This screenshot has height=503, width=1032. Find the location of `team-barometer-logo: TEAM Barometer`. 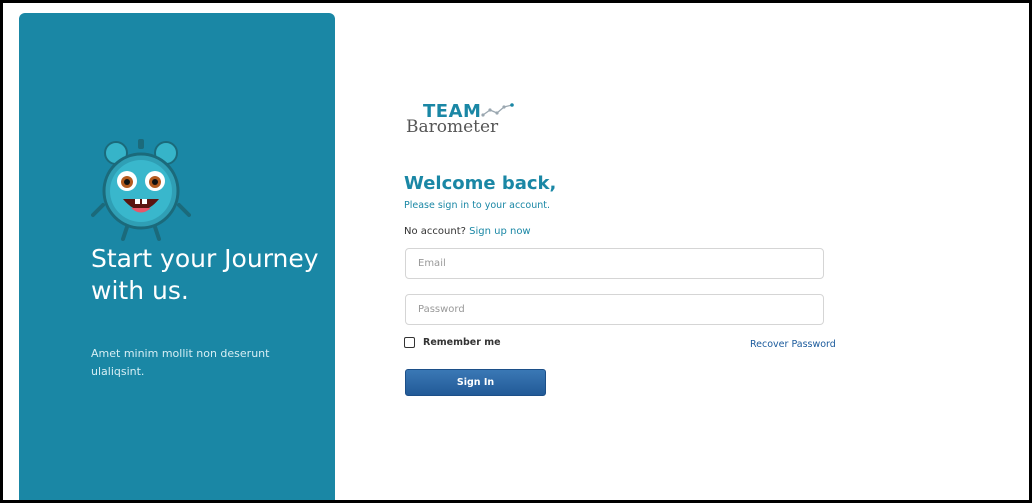

team-barometer-logo: TEAM Barometer is located at coordinates (461, 120).